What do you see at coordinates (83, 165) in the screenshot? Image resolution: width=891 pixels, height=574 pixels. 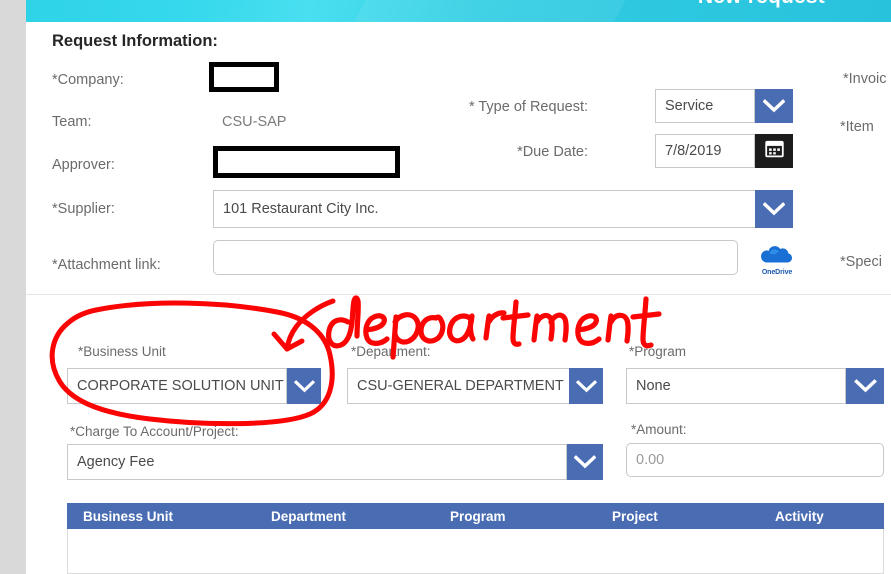 I see `approver-label: Approver:` at bounding box center [83, 165].